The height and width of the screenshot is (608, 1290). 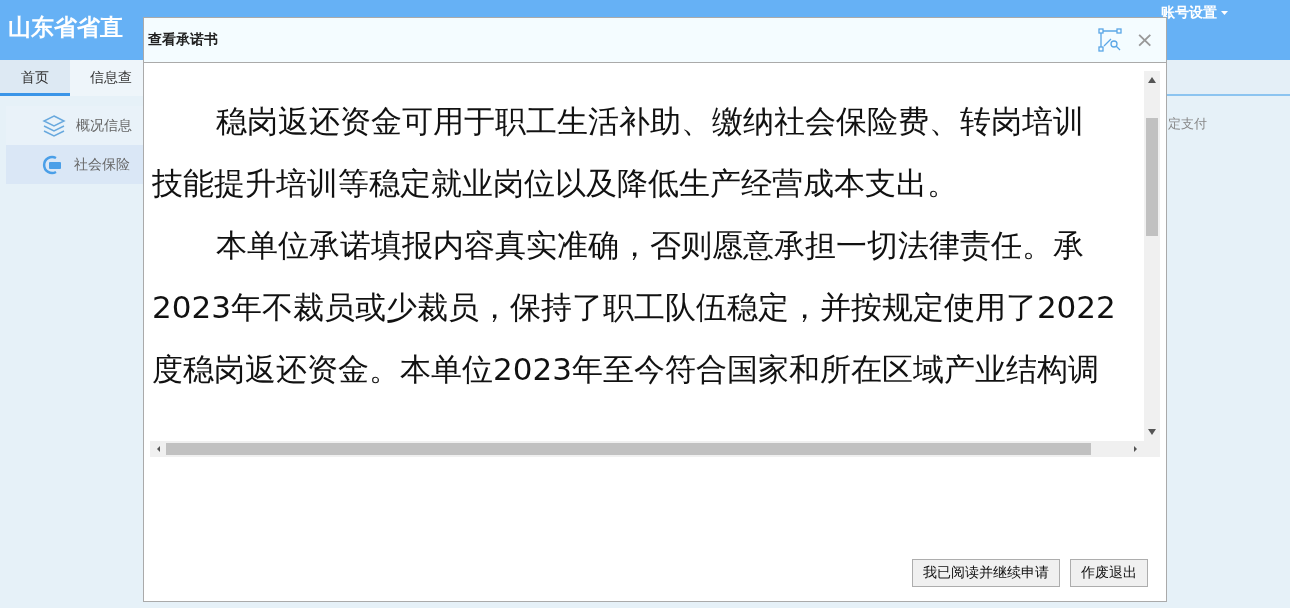 What do you see at coordinates (625, 369) in the screenshot?
I see `text-line: 度稳岗返还资金。本单位2023年至今符合国家和所在区域产业结构调` at bounding box center [625, 369].